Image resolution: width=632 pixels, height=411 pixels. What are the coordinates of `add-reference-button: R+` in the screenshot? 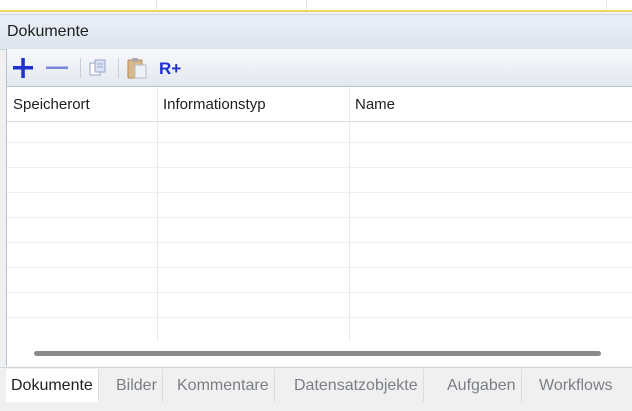 It's located at (171, 68).